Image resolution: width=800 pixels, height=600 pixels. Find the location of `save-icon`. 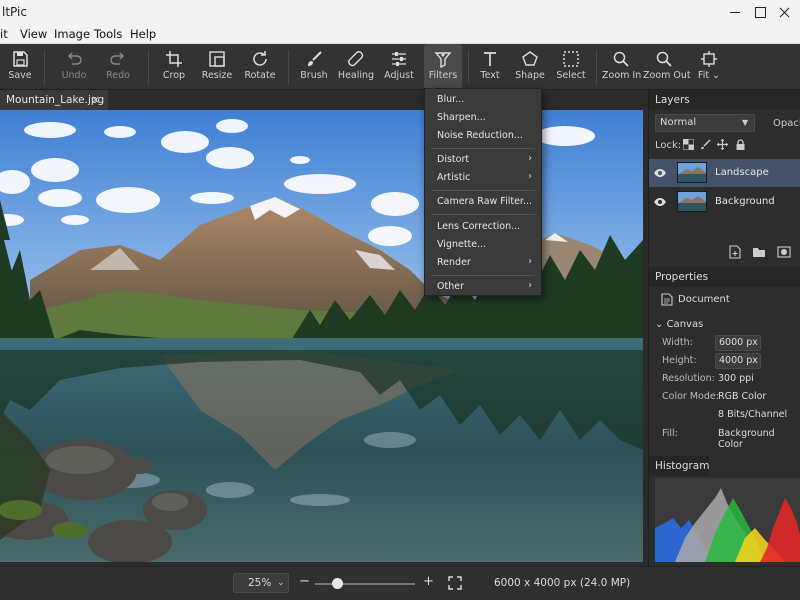

save-icon is located at coordinates (20, 57).